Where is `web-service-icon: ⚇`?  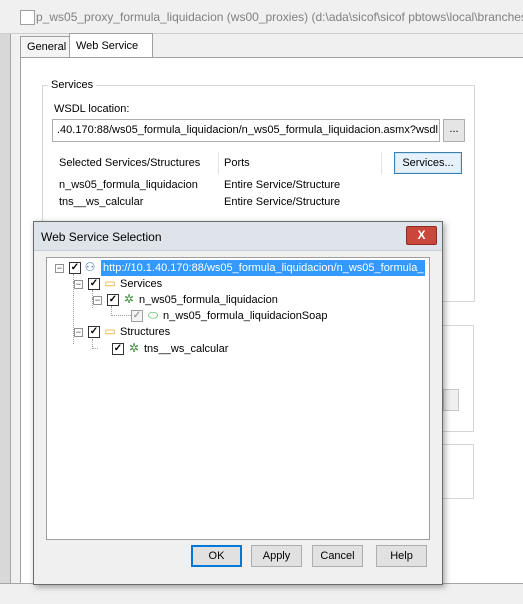
web-service-icon: ⚇ is located at coordinates (90, 267).